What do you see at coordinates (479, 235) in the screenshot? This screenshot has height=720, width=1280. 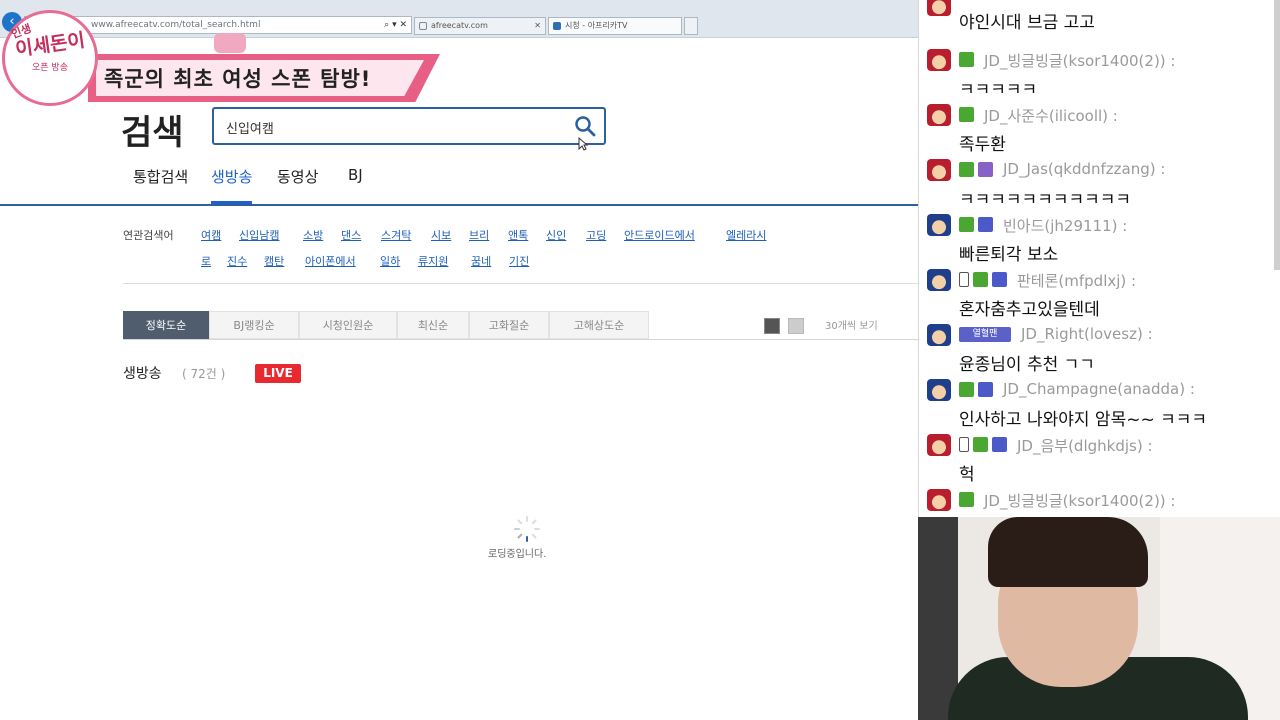 I see `related-search-link: 브리` at bounding box center [479, 235].